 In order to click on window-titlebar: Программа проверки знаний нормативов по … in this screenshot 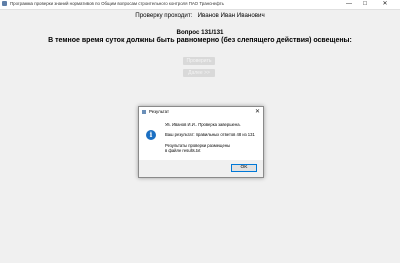, I will do `click(200, 5)`.